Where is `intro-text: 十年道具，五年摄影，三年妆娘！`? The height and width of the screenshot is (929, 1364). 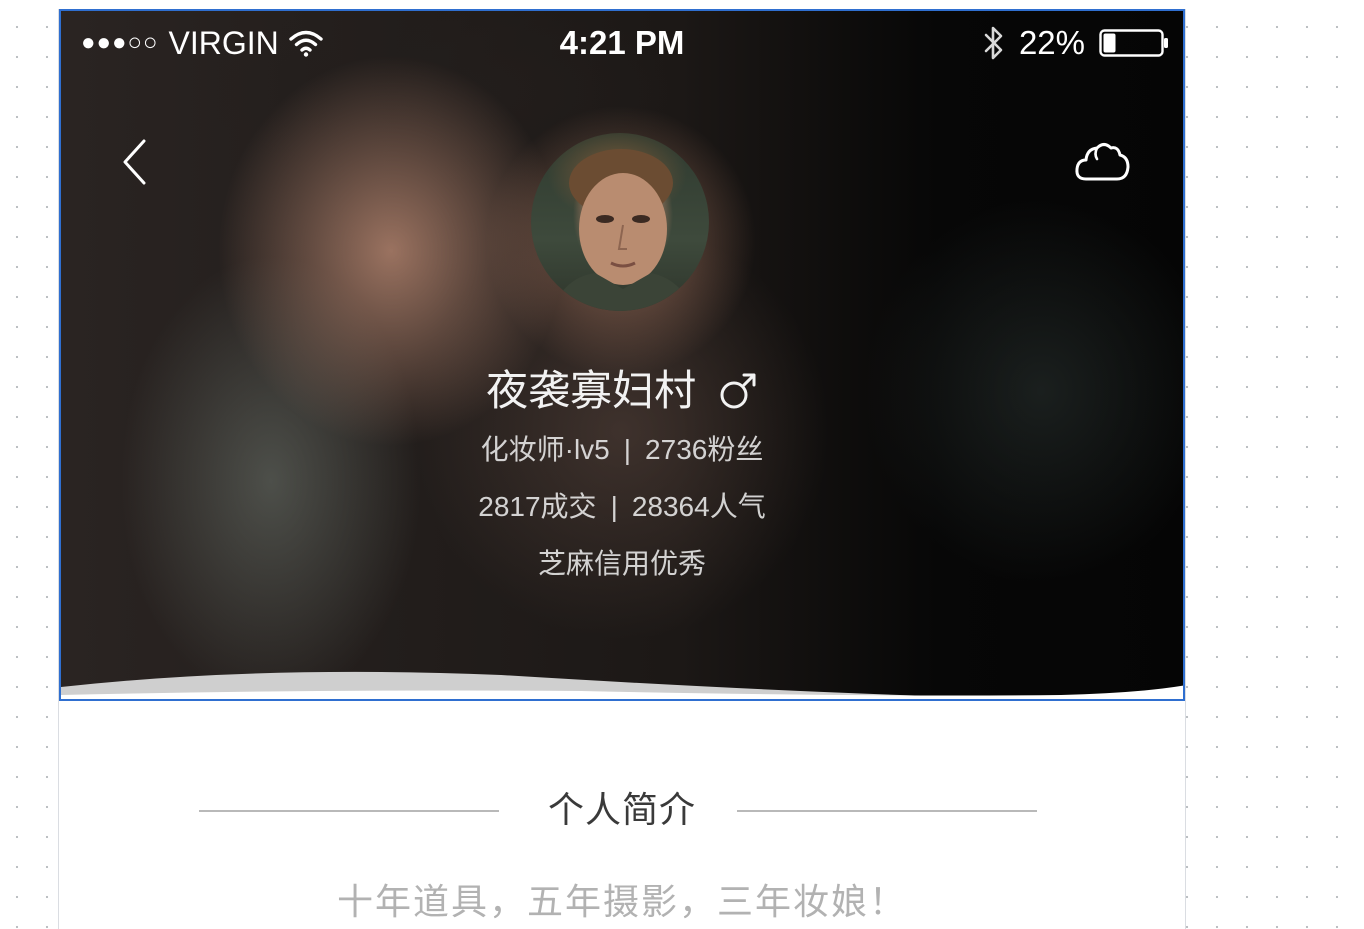
intro-text: 十年道具，五年摄影，三年妆娘！ is located at coordinates (621, 901).